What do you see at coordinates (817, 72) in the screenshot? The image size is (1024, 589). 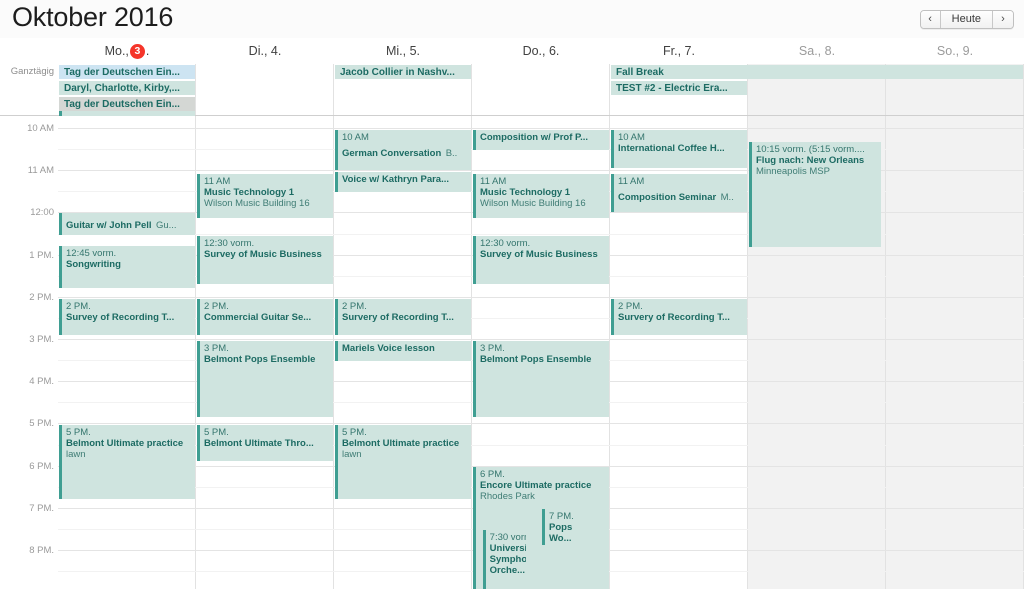 I see `all-day-event: Fall Break` at bounding box center [817, 72].